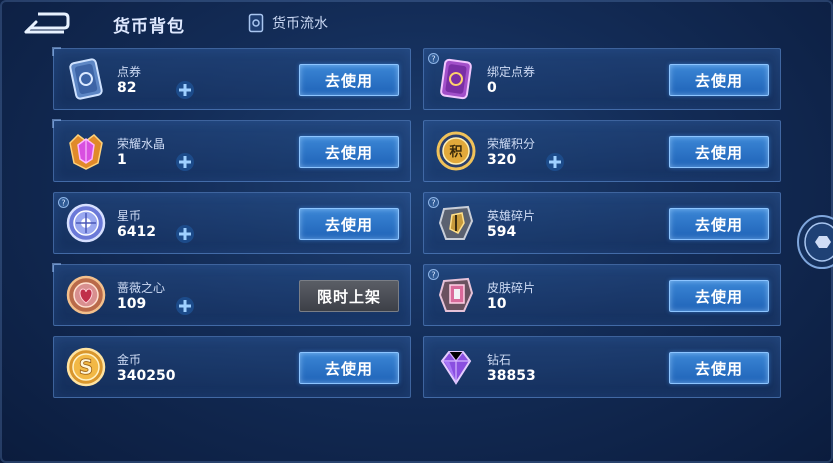 The width and height of the screenshot is (833, 463). What do you see at coordinates (231, 150) in the screenshot?
I see `currency-card-glory-crystal: 荣耀水晶 1 去使用` at bounding box center [231, 150].